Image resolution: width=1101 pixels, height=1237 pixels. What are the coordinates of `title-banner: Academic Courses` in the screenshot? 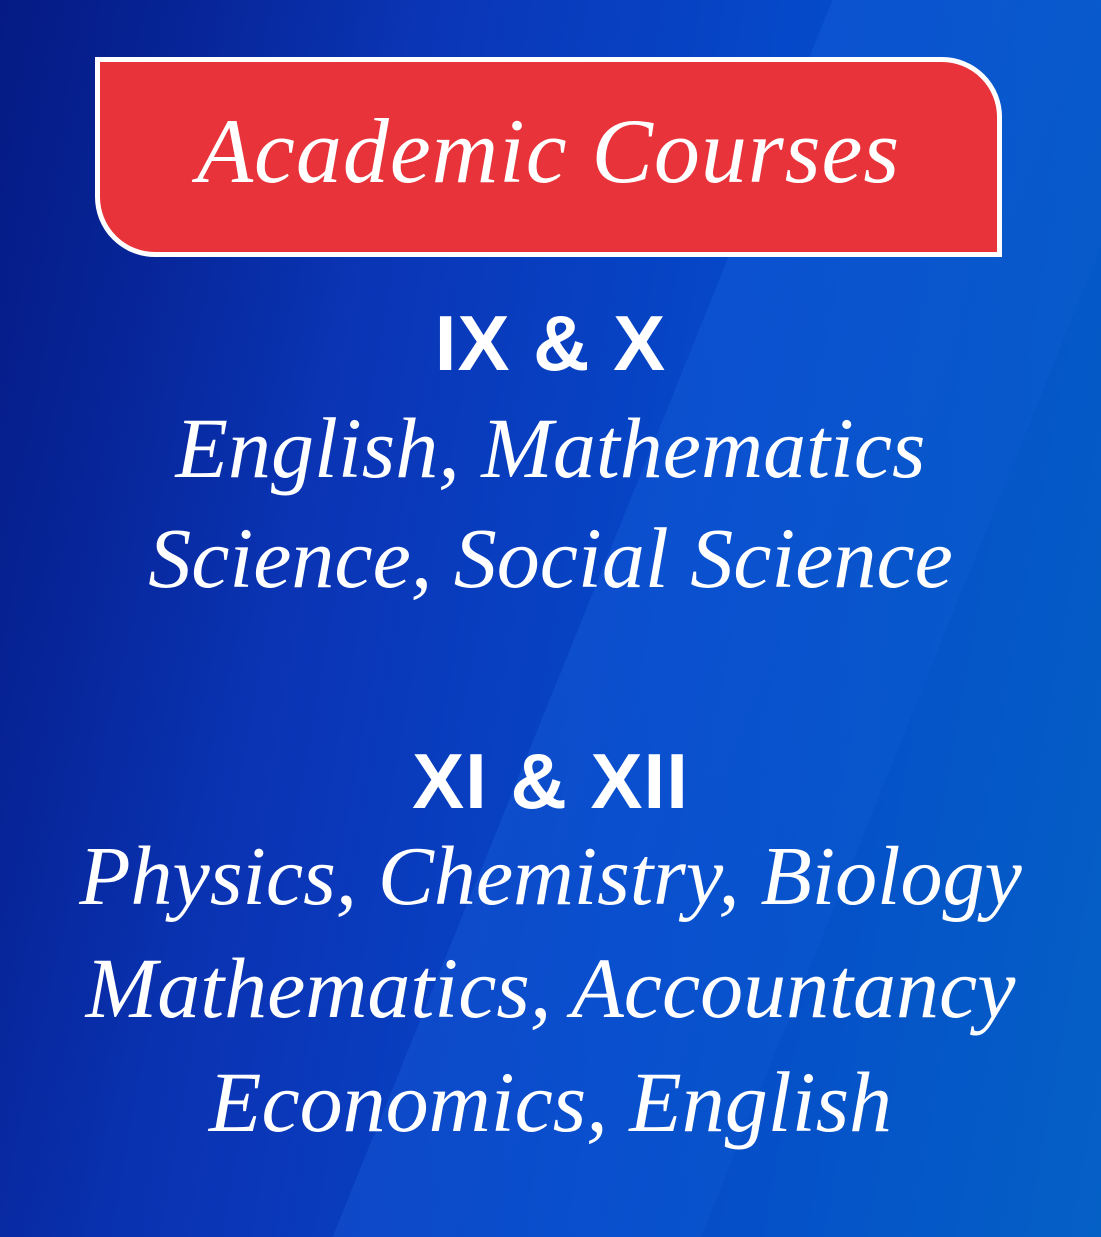 It's located at (548, 157).